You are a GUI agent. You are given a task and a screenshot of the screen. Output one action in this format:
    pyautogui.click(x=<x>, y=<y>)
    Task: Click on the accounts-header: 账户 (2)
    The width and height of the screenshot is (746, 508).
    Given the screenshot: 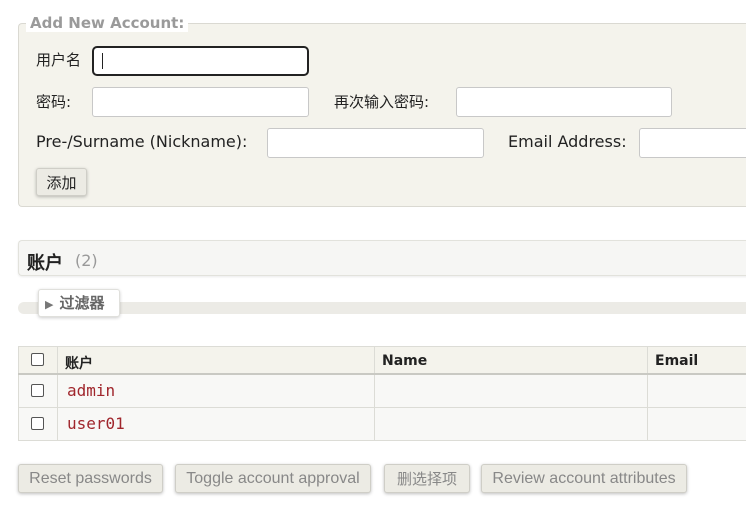 What is the action you would take?
    pyautogui.click(x=382, y=258)
    